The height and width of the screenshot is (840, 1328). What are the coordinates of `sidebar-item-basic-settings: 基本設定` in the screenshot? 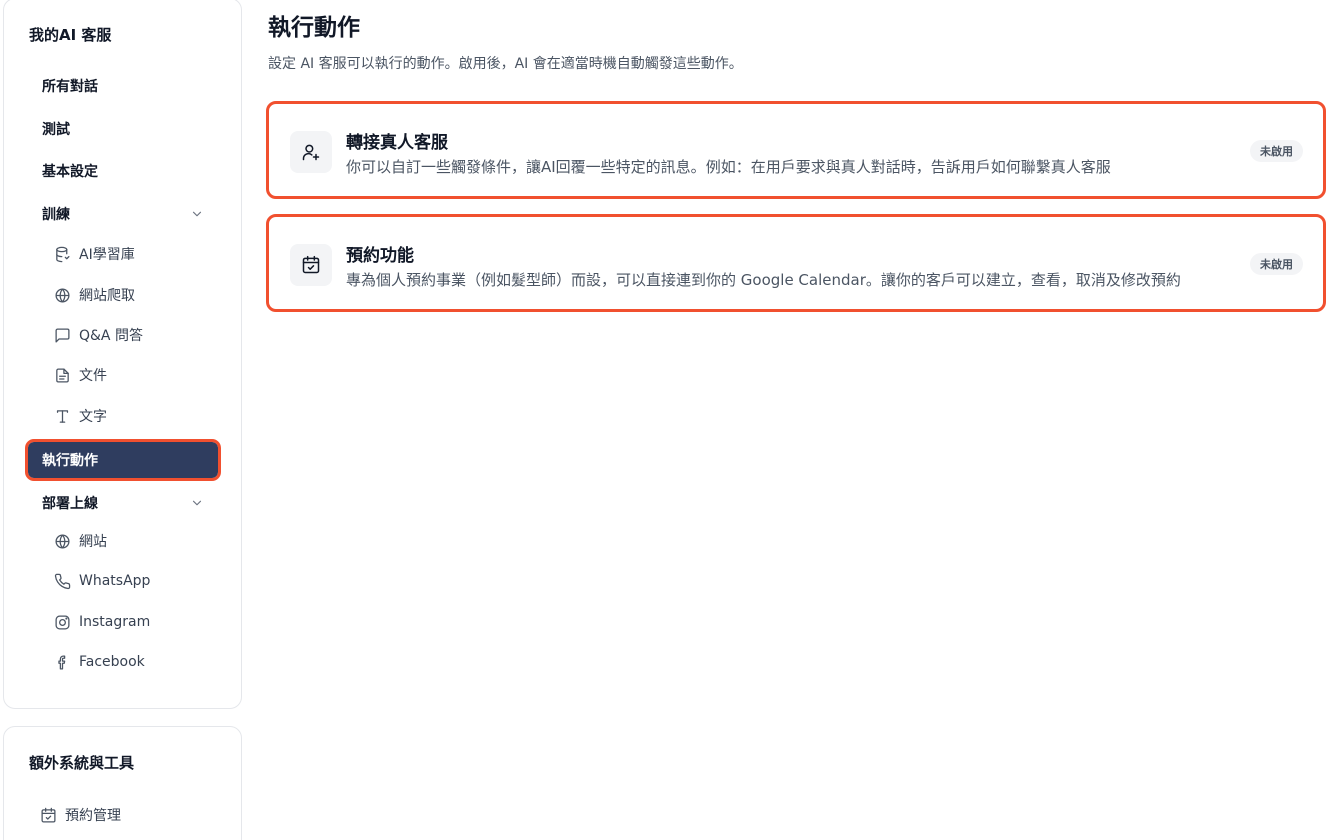 It's located at (123, 171).